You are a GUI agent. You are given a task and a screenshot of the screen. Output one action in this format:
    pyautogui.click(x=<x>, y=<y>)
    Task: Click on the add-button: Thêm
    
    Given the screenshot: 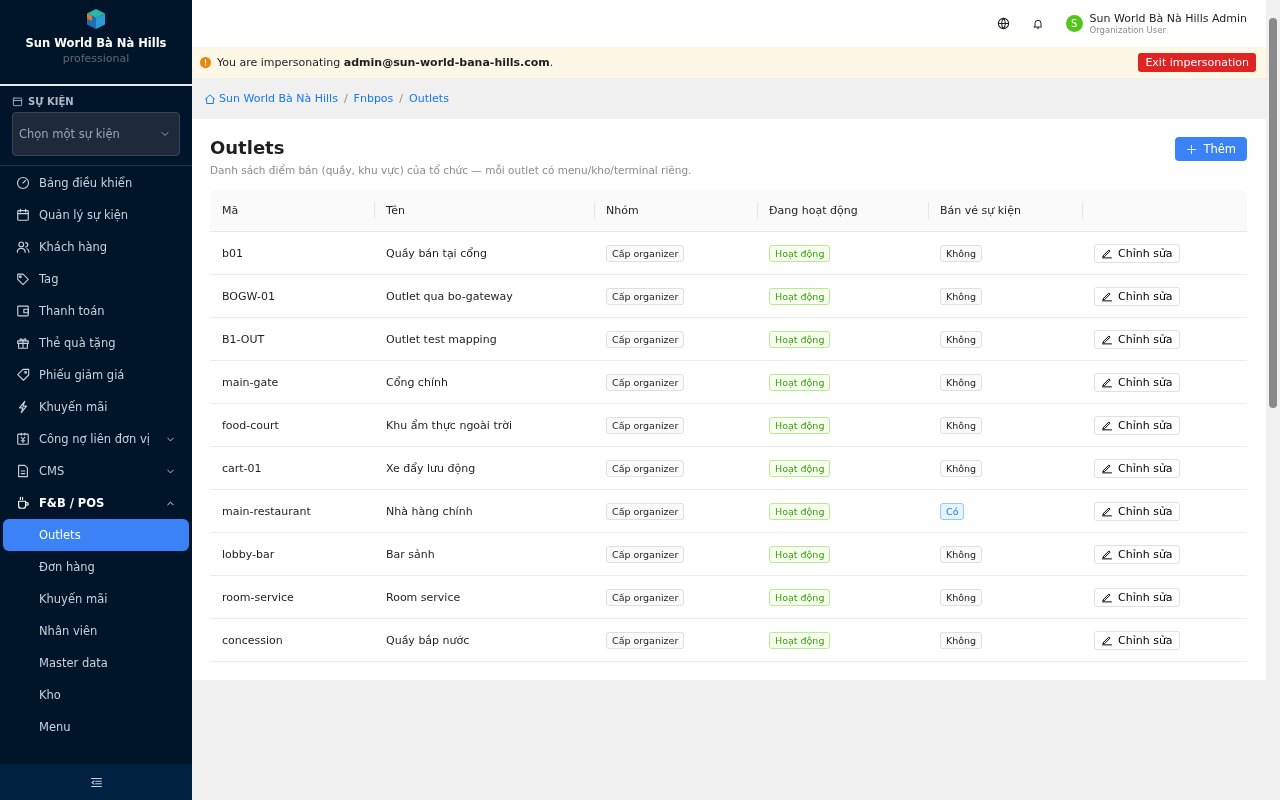 What is the action you would take?
    pyautogui.click(x=1211, y=149)
    